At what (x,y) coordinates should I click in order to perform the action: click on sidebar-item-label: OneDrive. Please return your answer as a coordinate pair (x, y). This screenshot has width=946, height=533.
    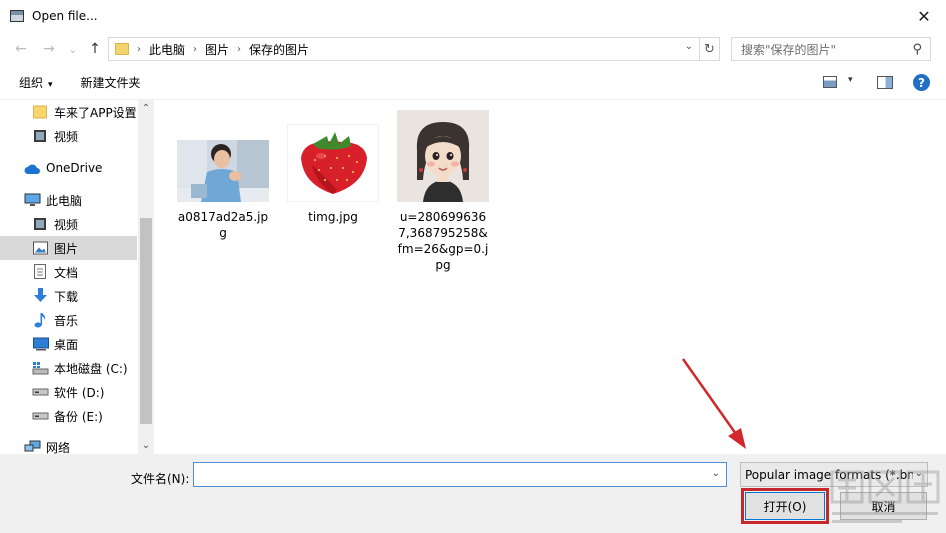
    Looking at the image, I should click on (74, 168).